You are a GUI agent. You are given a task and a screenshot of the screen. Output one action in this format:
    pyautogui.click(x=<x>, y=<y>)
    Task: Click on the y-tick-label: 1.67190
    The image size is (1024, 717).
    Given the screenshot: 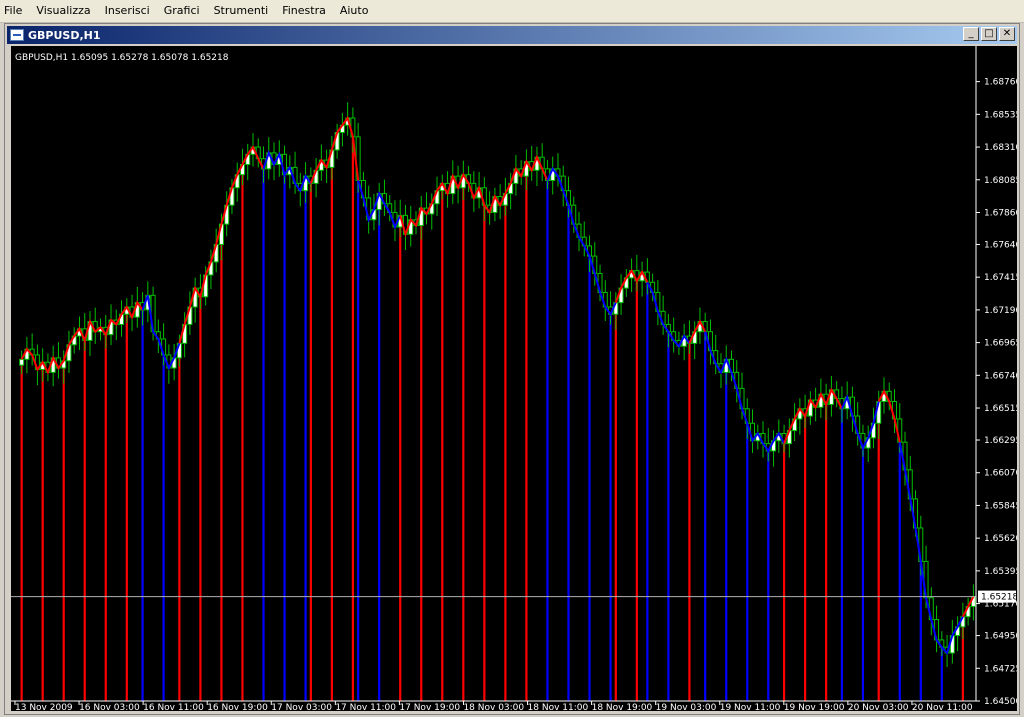 What is the action you would take?
    pyautogui.click(x=1000, y=311)
    